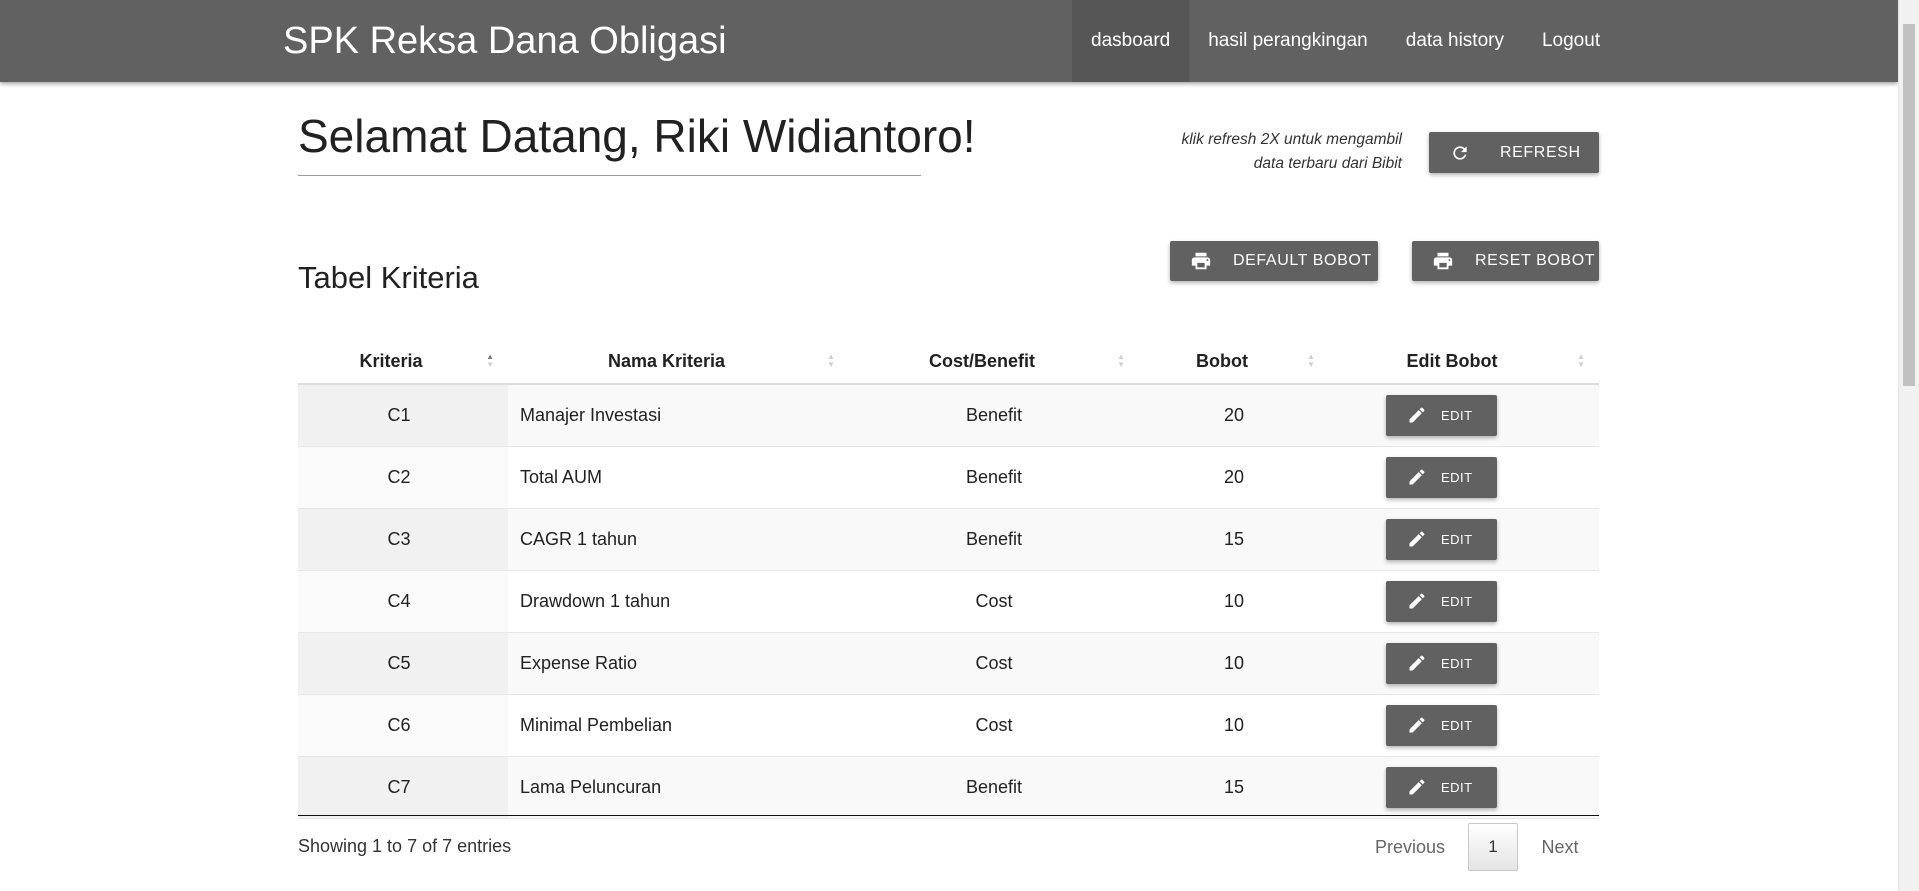 This screenshot has width=1919, height=891. Describe the element at coordinates (403, 725) in the screenshot. I see `cell-kriteria: C6` at that location.